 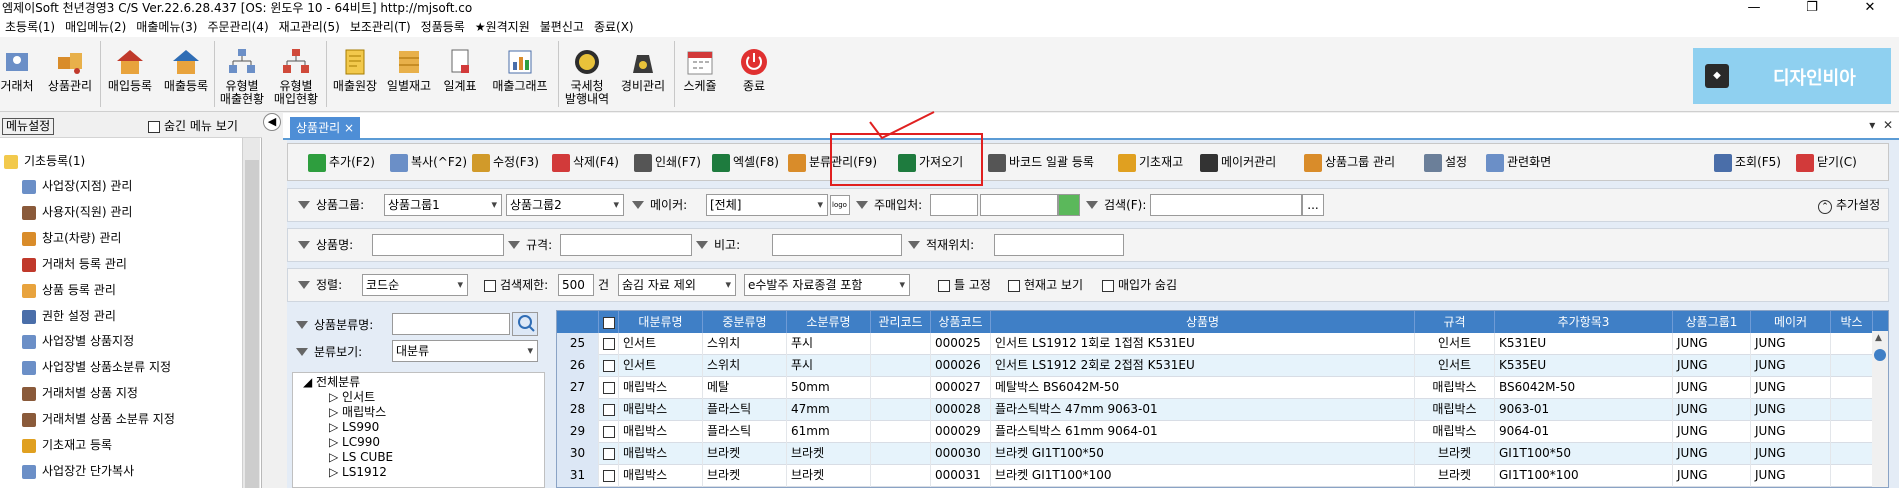 I want to click on scroll-thumb, so click(x=1880, y=355).